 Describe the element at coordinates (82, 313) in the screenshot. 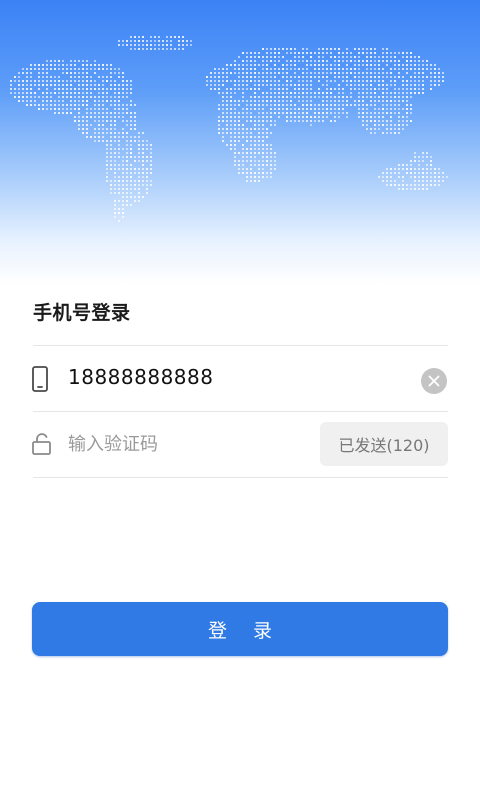

I see `page-title: 手机号登录` at that location.